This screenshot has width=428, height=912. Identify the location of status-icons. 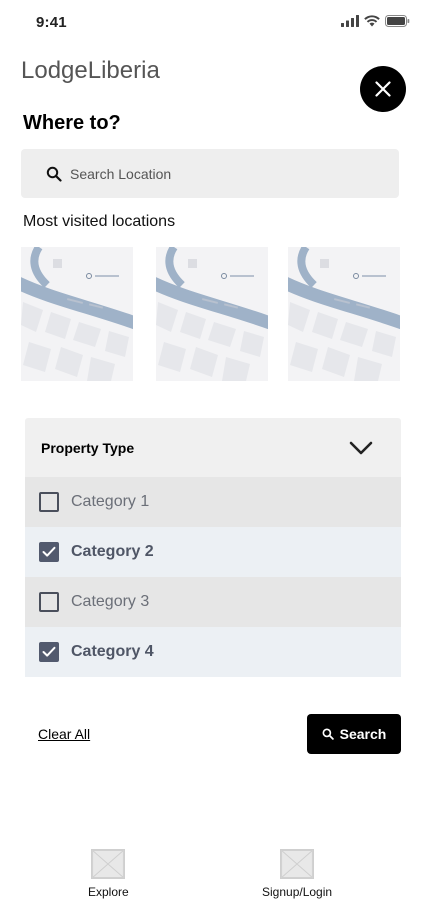
(375, 21).